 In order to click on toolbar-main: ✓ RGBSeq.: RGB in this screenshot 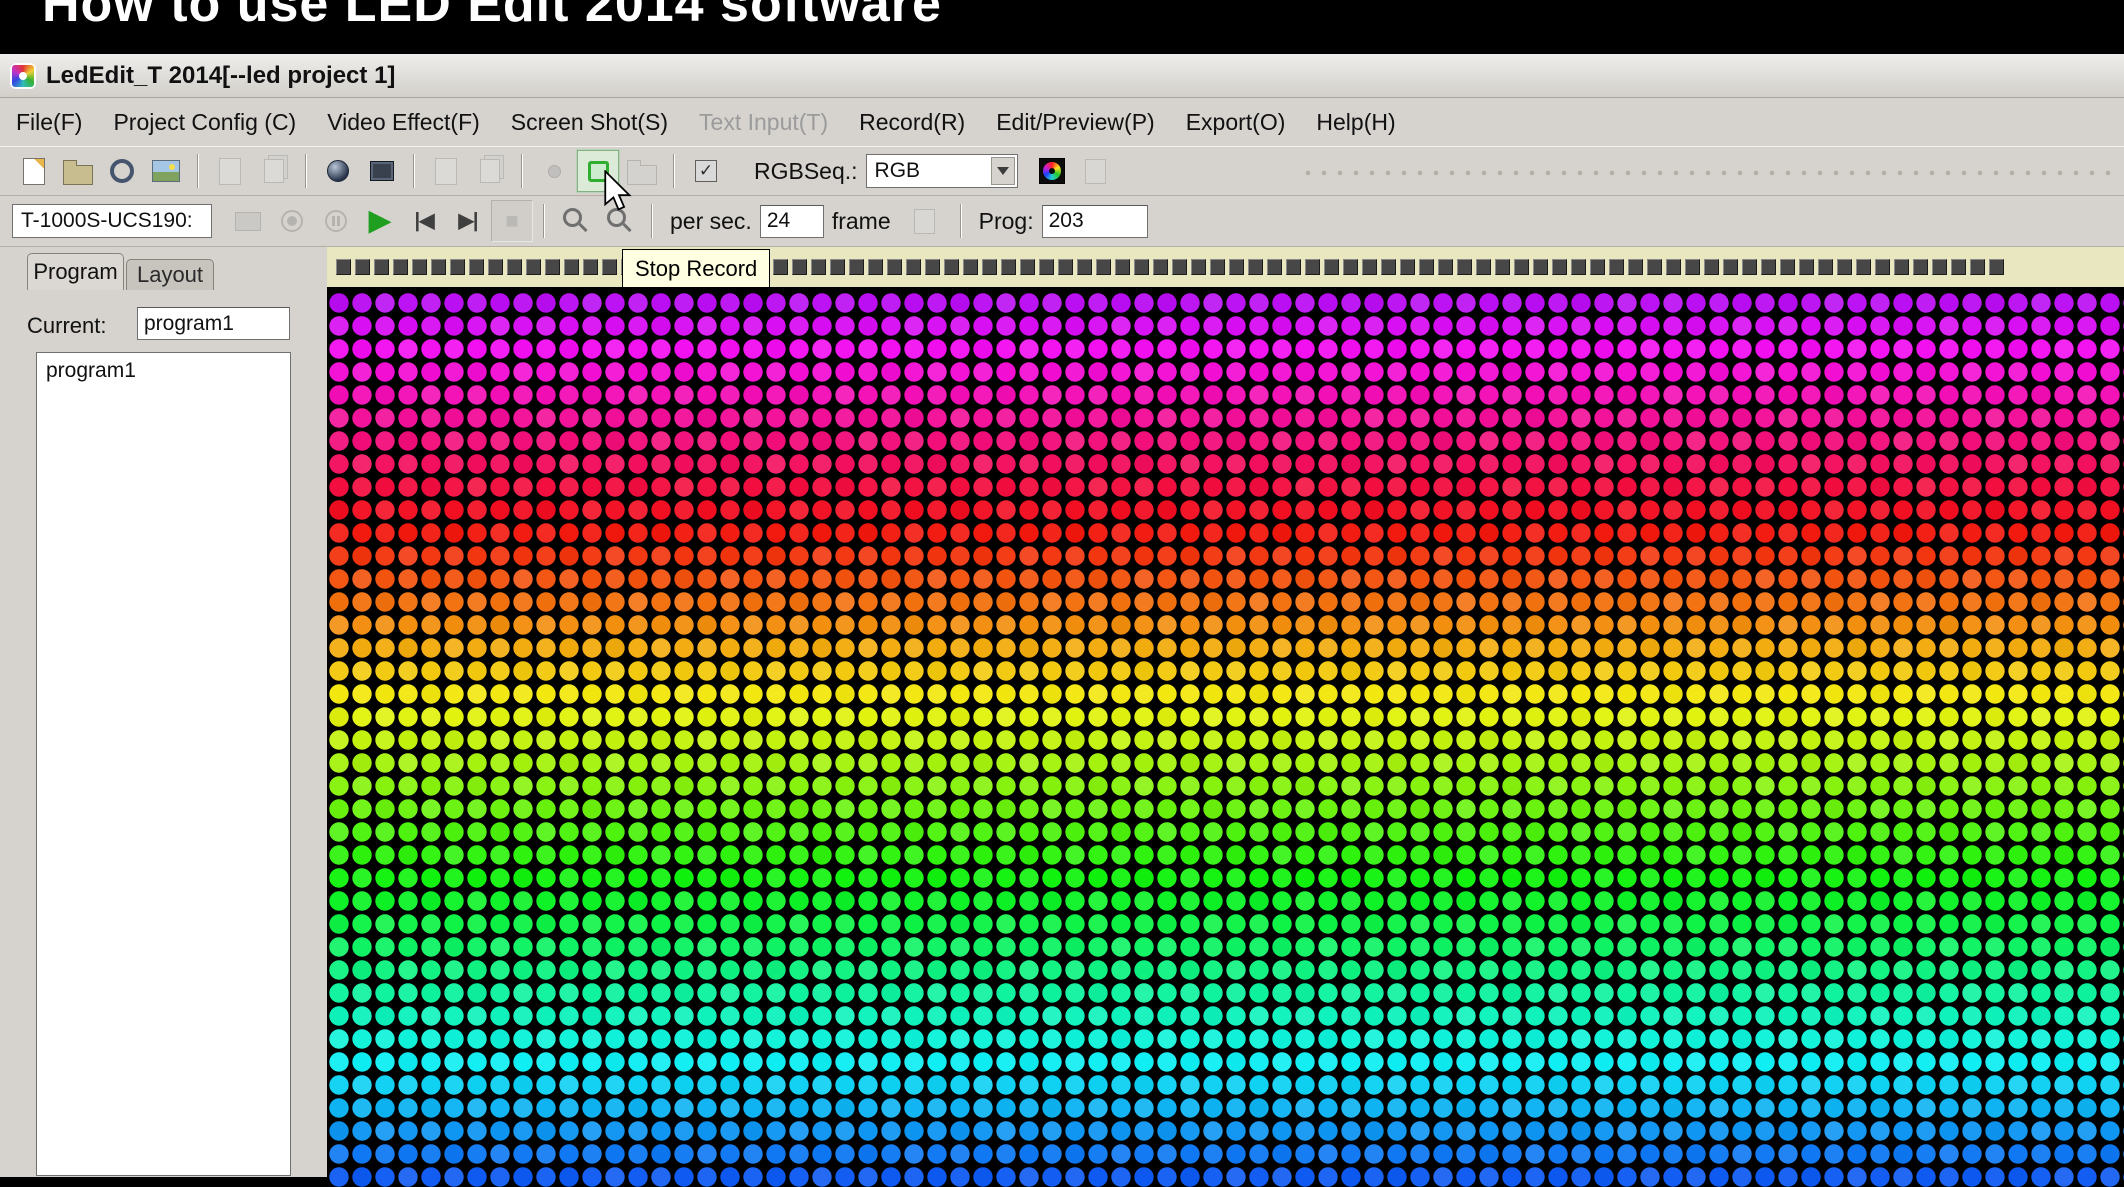, I will do `click(1062, 171)`.